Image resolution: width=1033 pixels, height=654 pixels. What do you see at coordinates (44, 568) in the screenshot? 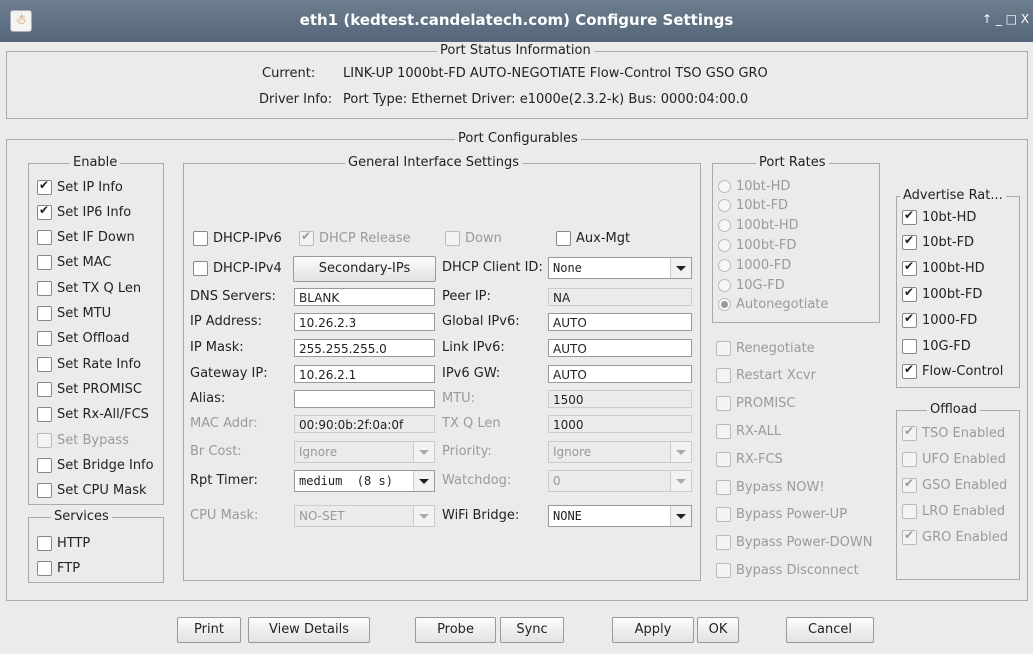
I see `service-ftp-box` at bounding box center [44, 568].